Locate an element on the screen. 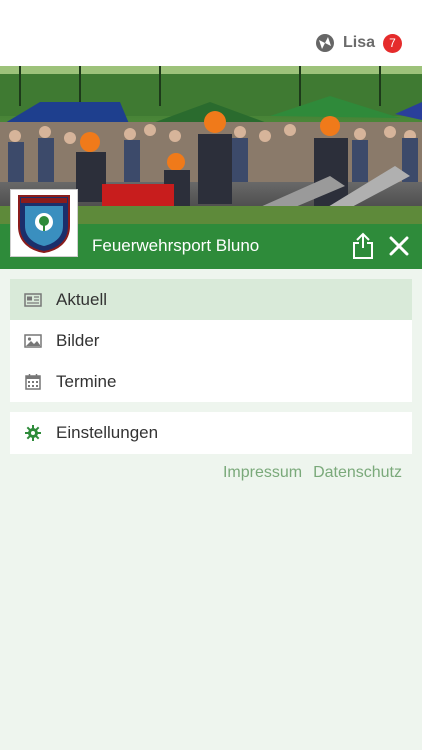 This screenshot has width=422, height=750. menu-item-aktuell: Aktuell is located at coordinates (211, 299).